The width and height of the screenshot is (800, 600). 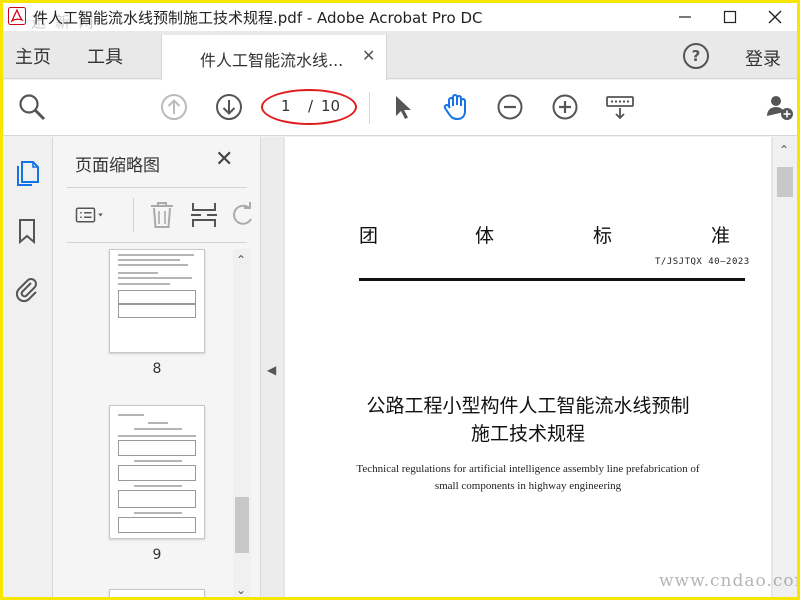 I want to click on acrobat-icon, so click(x=17, y=16).